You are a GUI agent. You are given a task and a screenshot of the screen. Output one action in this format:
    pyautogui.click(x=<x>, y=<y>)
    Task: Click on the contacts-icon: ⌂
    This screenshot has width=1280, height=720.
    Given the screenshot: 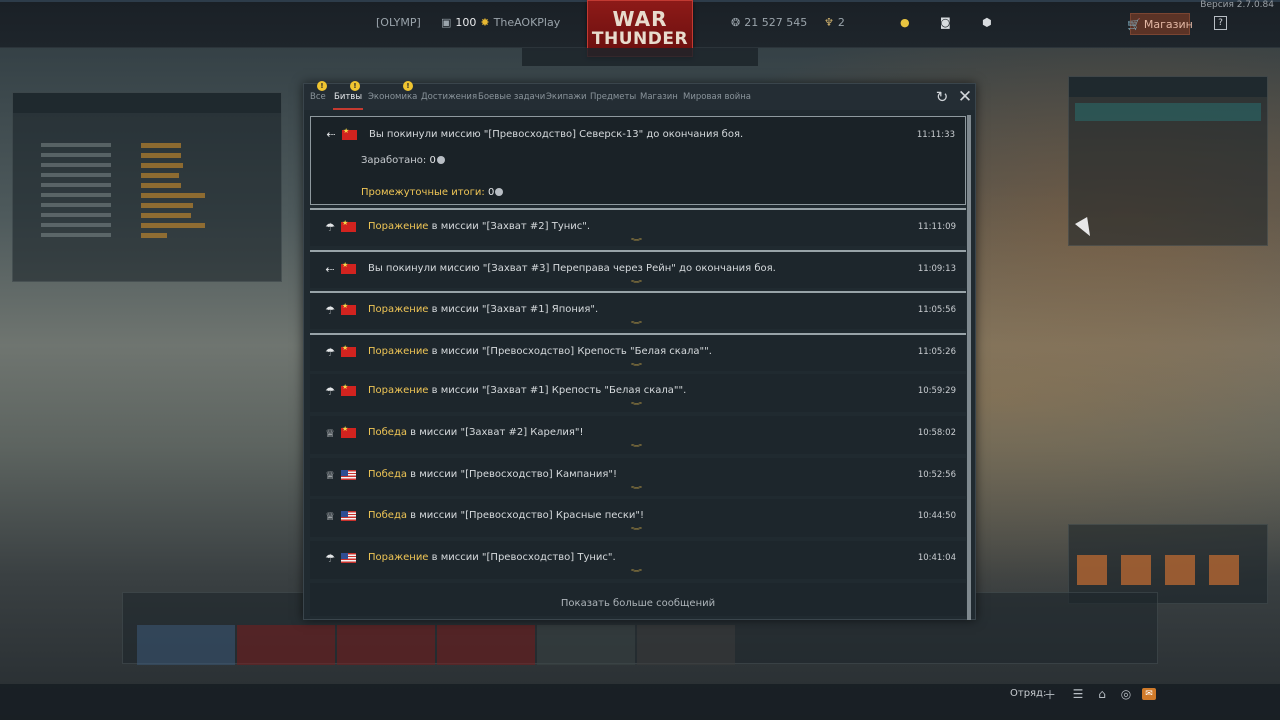 What is the action you would take?
    pyautogui.click(x=1102, y=694)
    